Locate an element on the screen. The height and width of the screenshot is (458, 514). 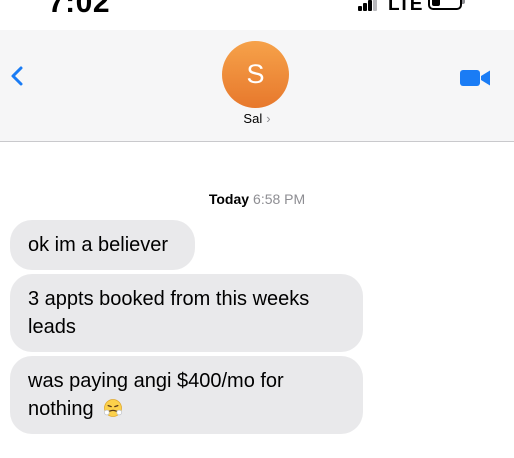
timestamp-day: Today is located at coordinates (229, 199).